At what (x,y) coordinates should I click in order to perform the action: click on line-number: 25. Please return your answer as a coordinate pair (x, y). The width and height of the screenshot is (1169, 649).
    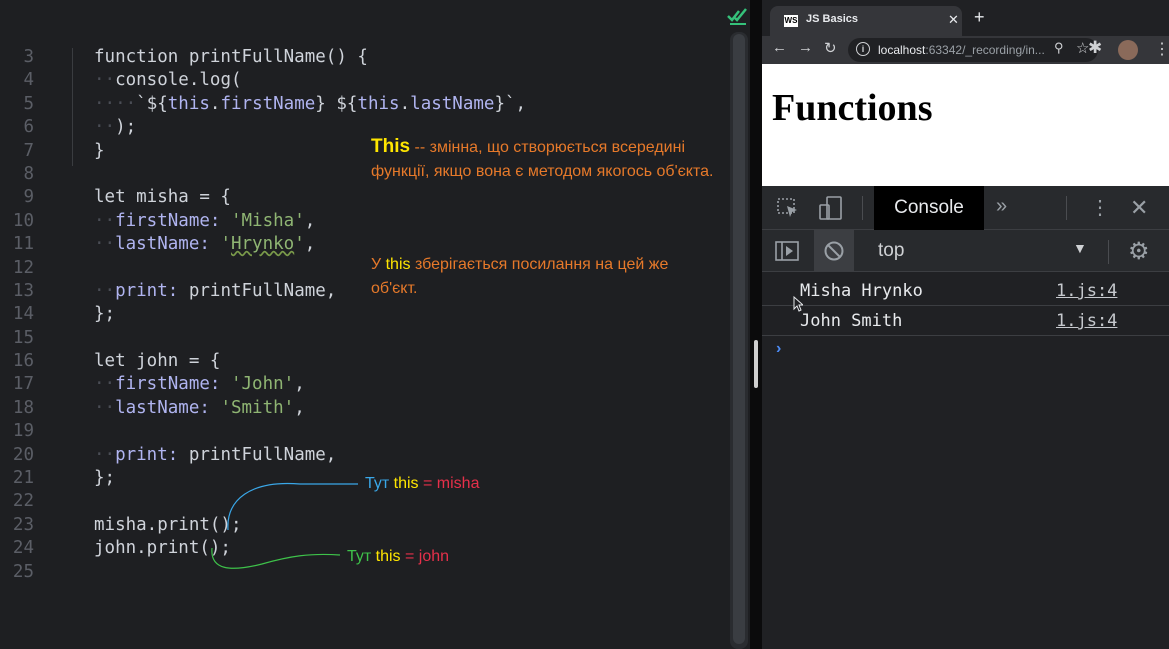
    Looking at the image, I should click on (23, 571).